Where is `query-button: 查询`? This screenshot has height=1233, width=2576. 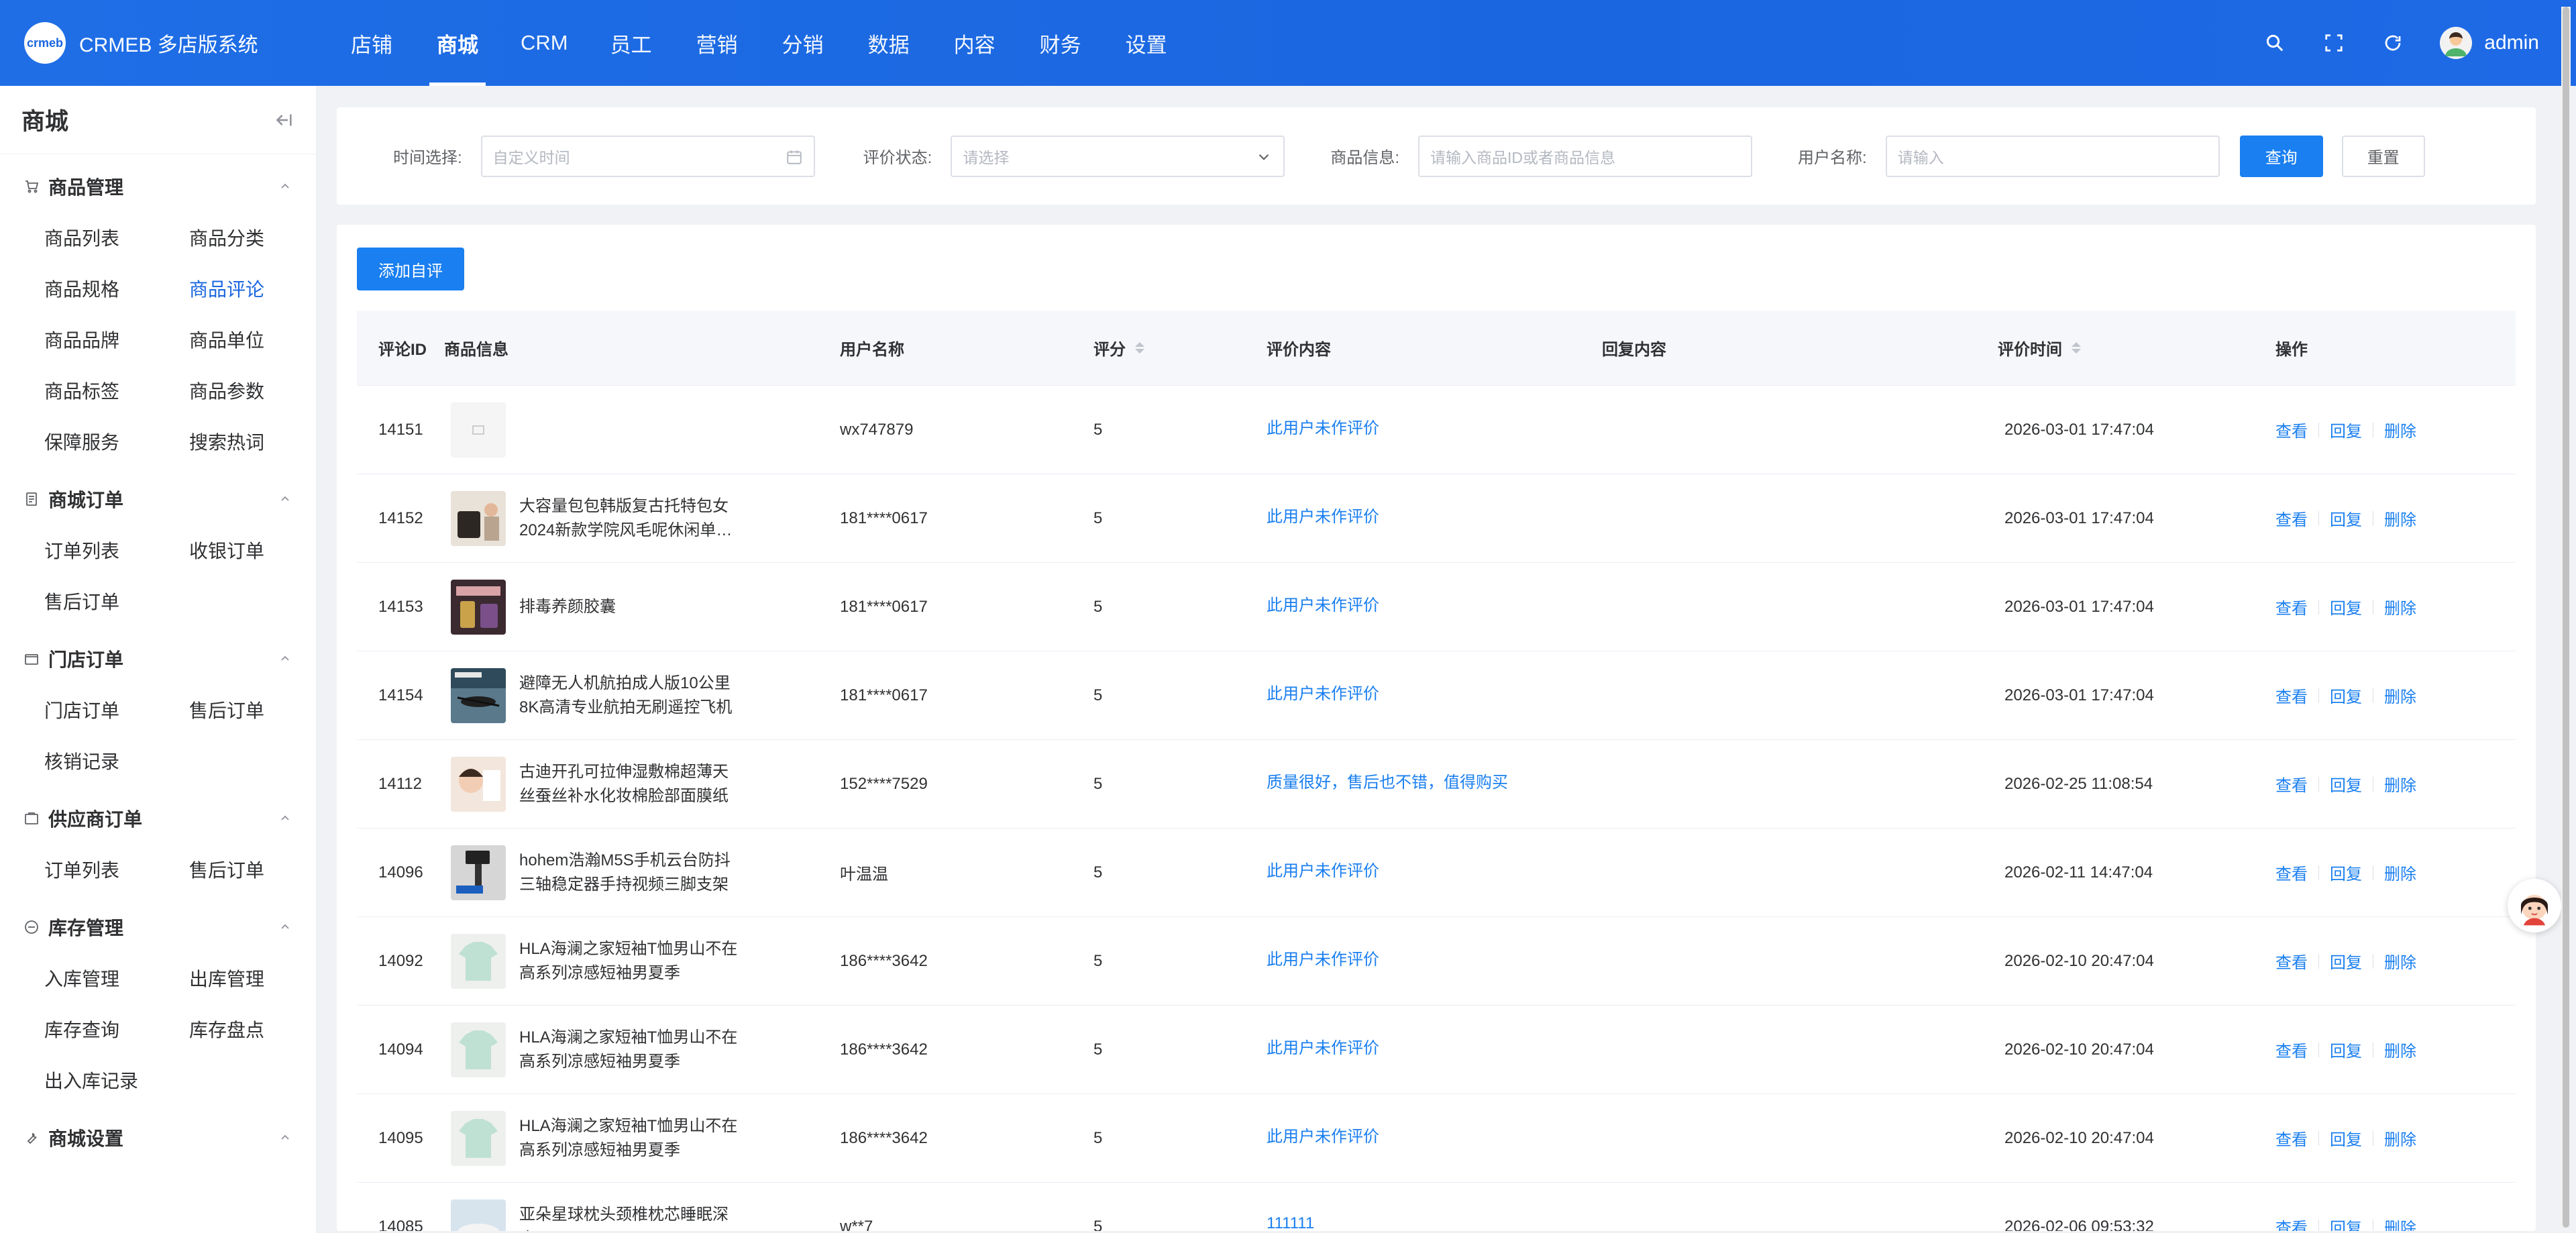 query-button: 查询 is located at coordinates (2281, 156).